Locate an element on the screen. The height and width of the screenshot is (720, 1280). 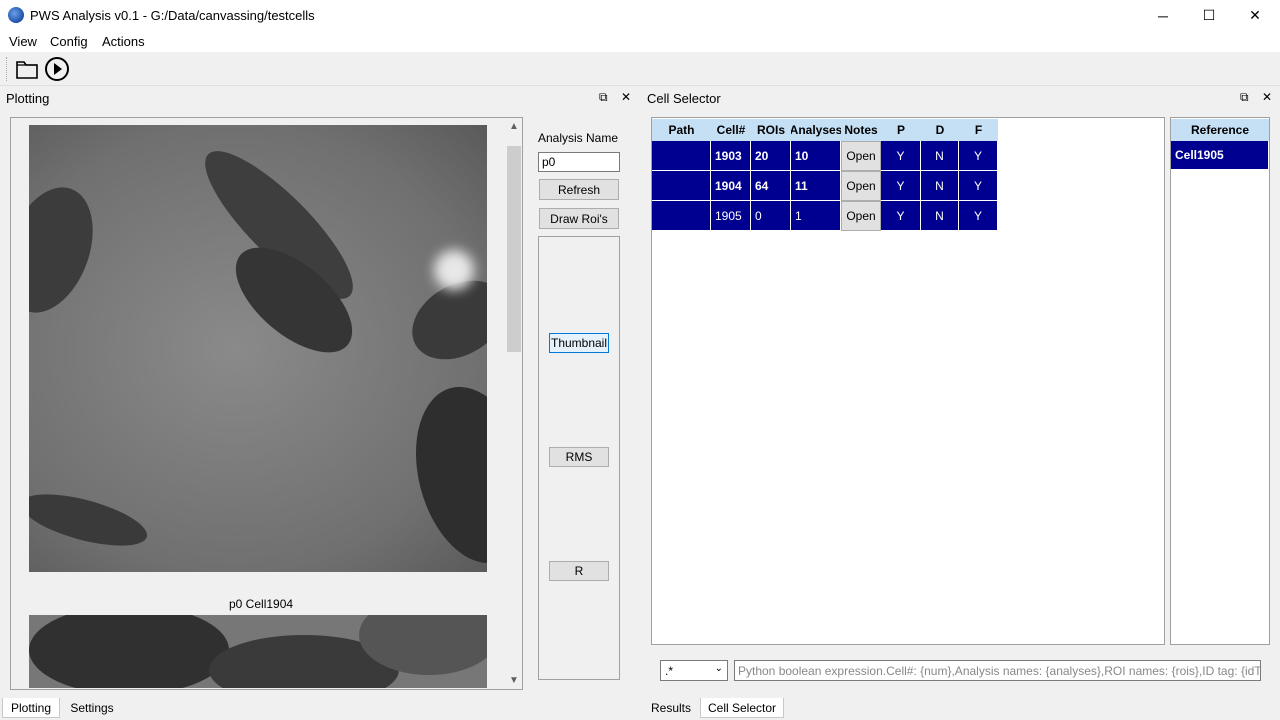
table-cell-analyses: 10 is located at coordinates (816, 156).